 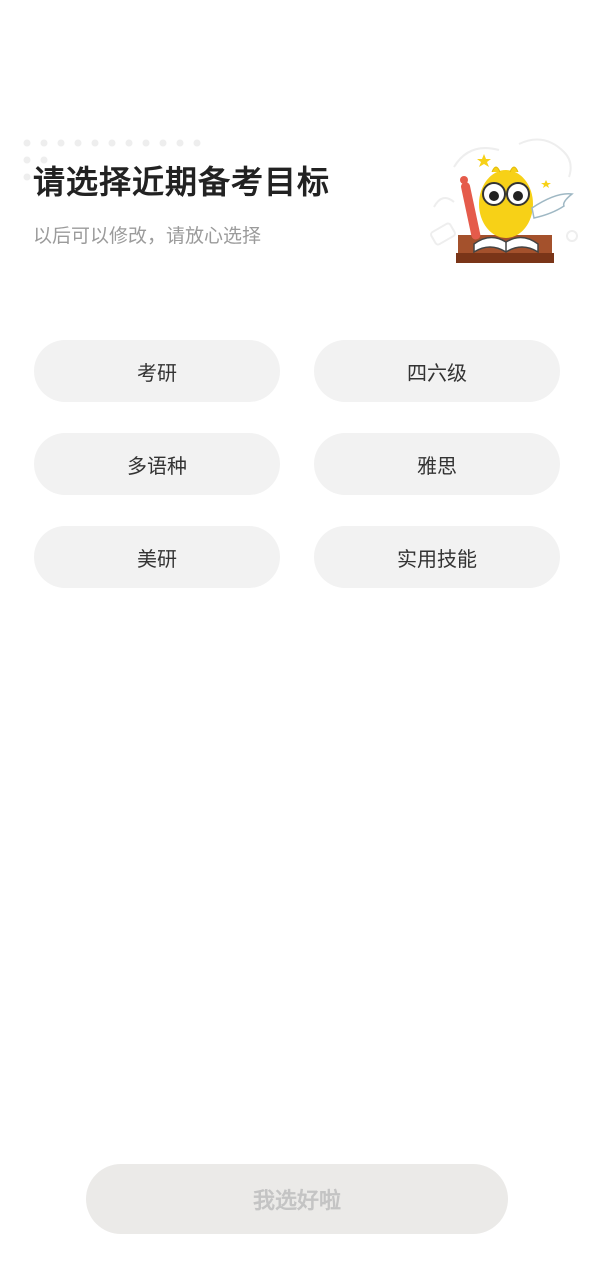 What do you see at coordinates (157, 464) in the screenshot?
I see `option-multilingual: 多语种` at bounding box center [157, 464].